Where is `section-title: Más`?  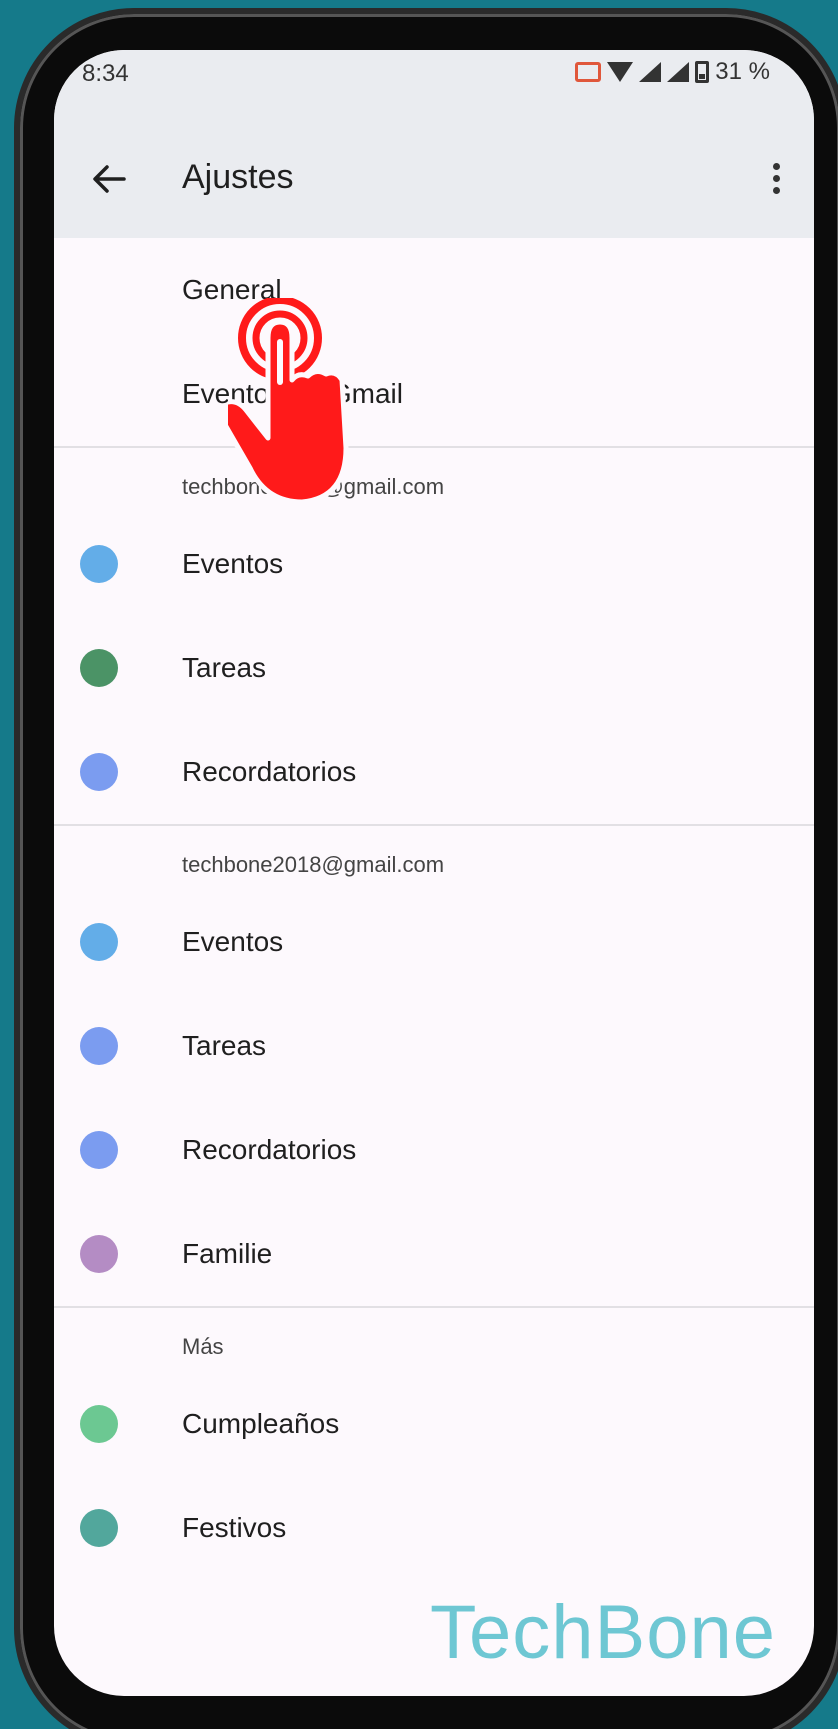 section-title: Más is located at coordinates (203, 1346).